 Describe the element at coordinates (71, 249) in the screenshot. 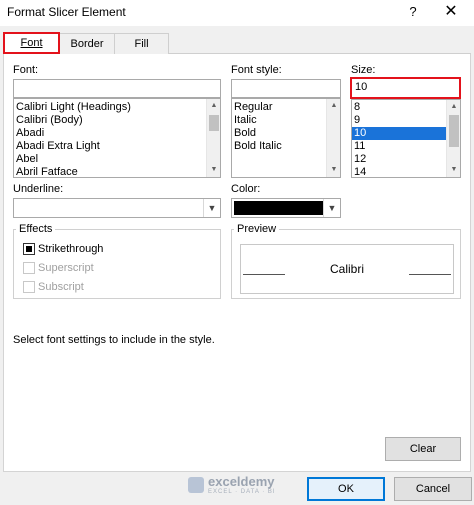

I see `strikethrough-label: Strikethrough` at that location.